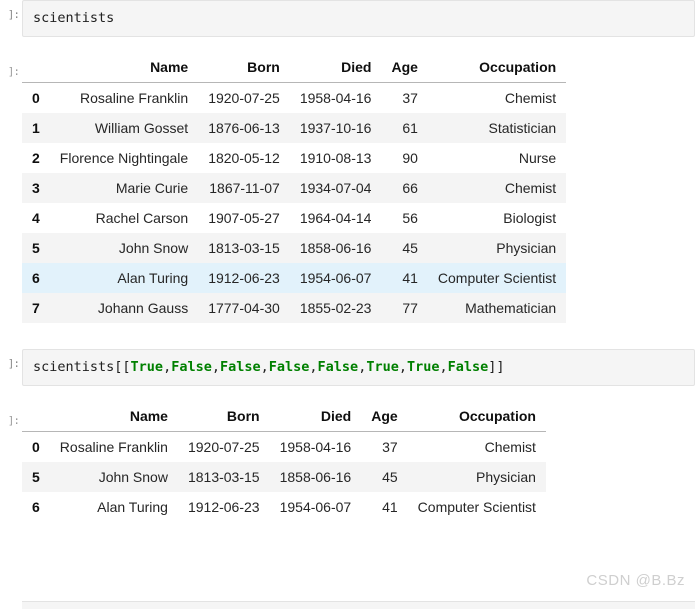 This screenshot has width=695, height=609. I want to click on cell-name: Florence Nightingale, so click(124, 158).